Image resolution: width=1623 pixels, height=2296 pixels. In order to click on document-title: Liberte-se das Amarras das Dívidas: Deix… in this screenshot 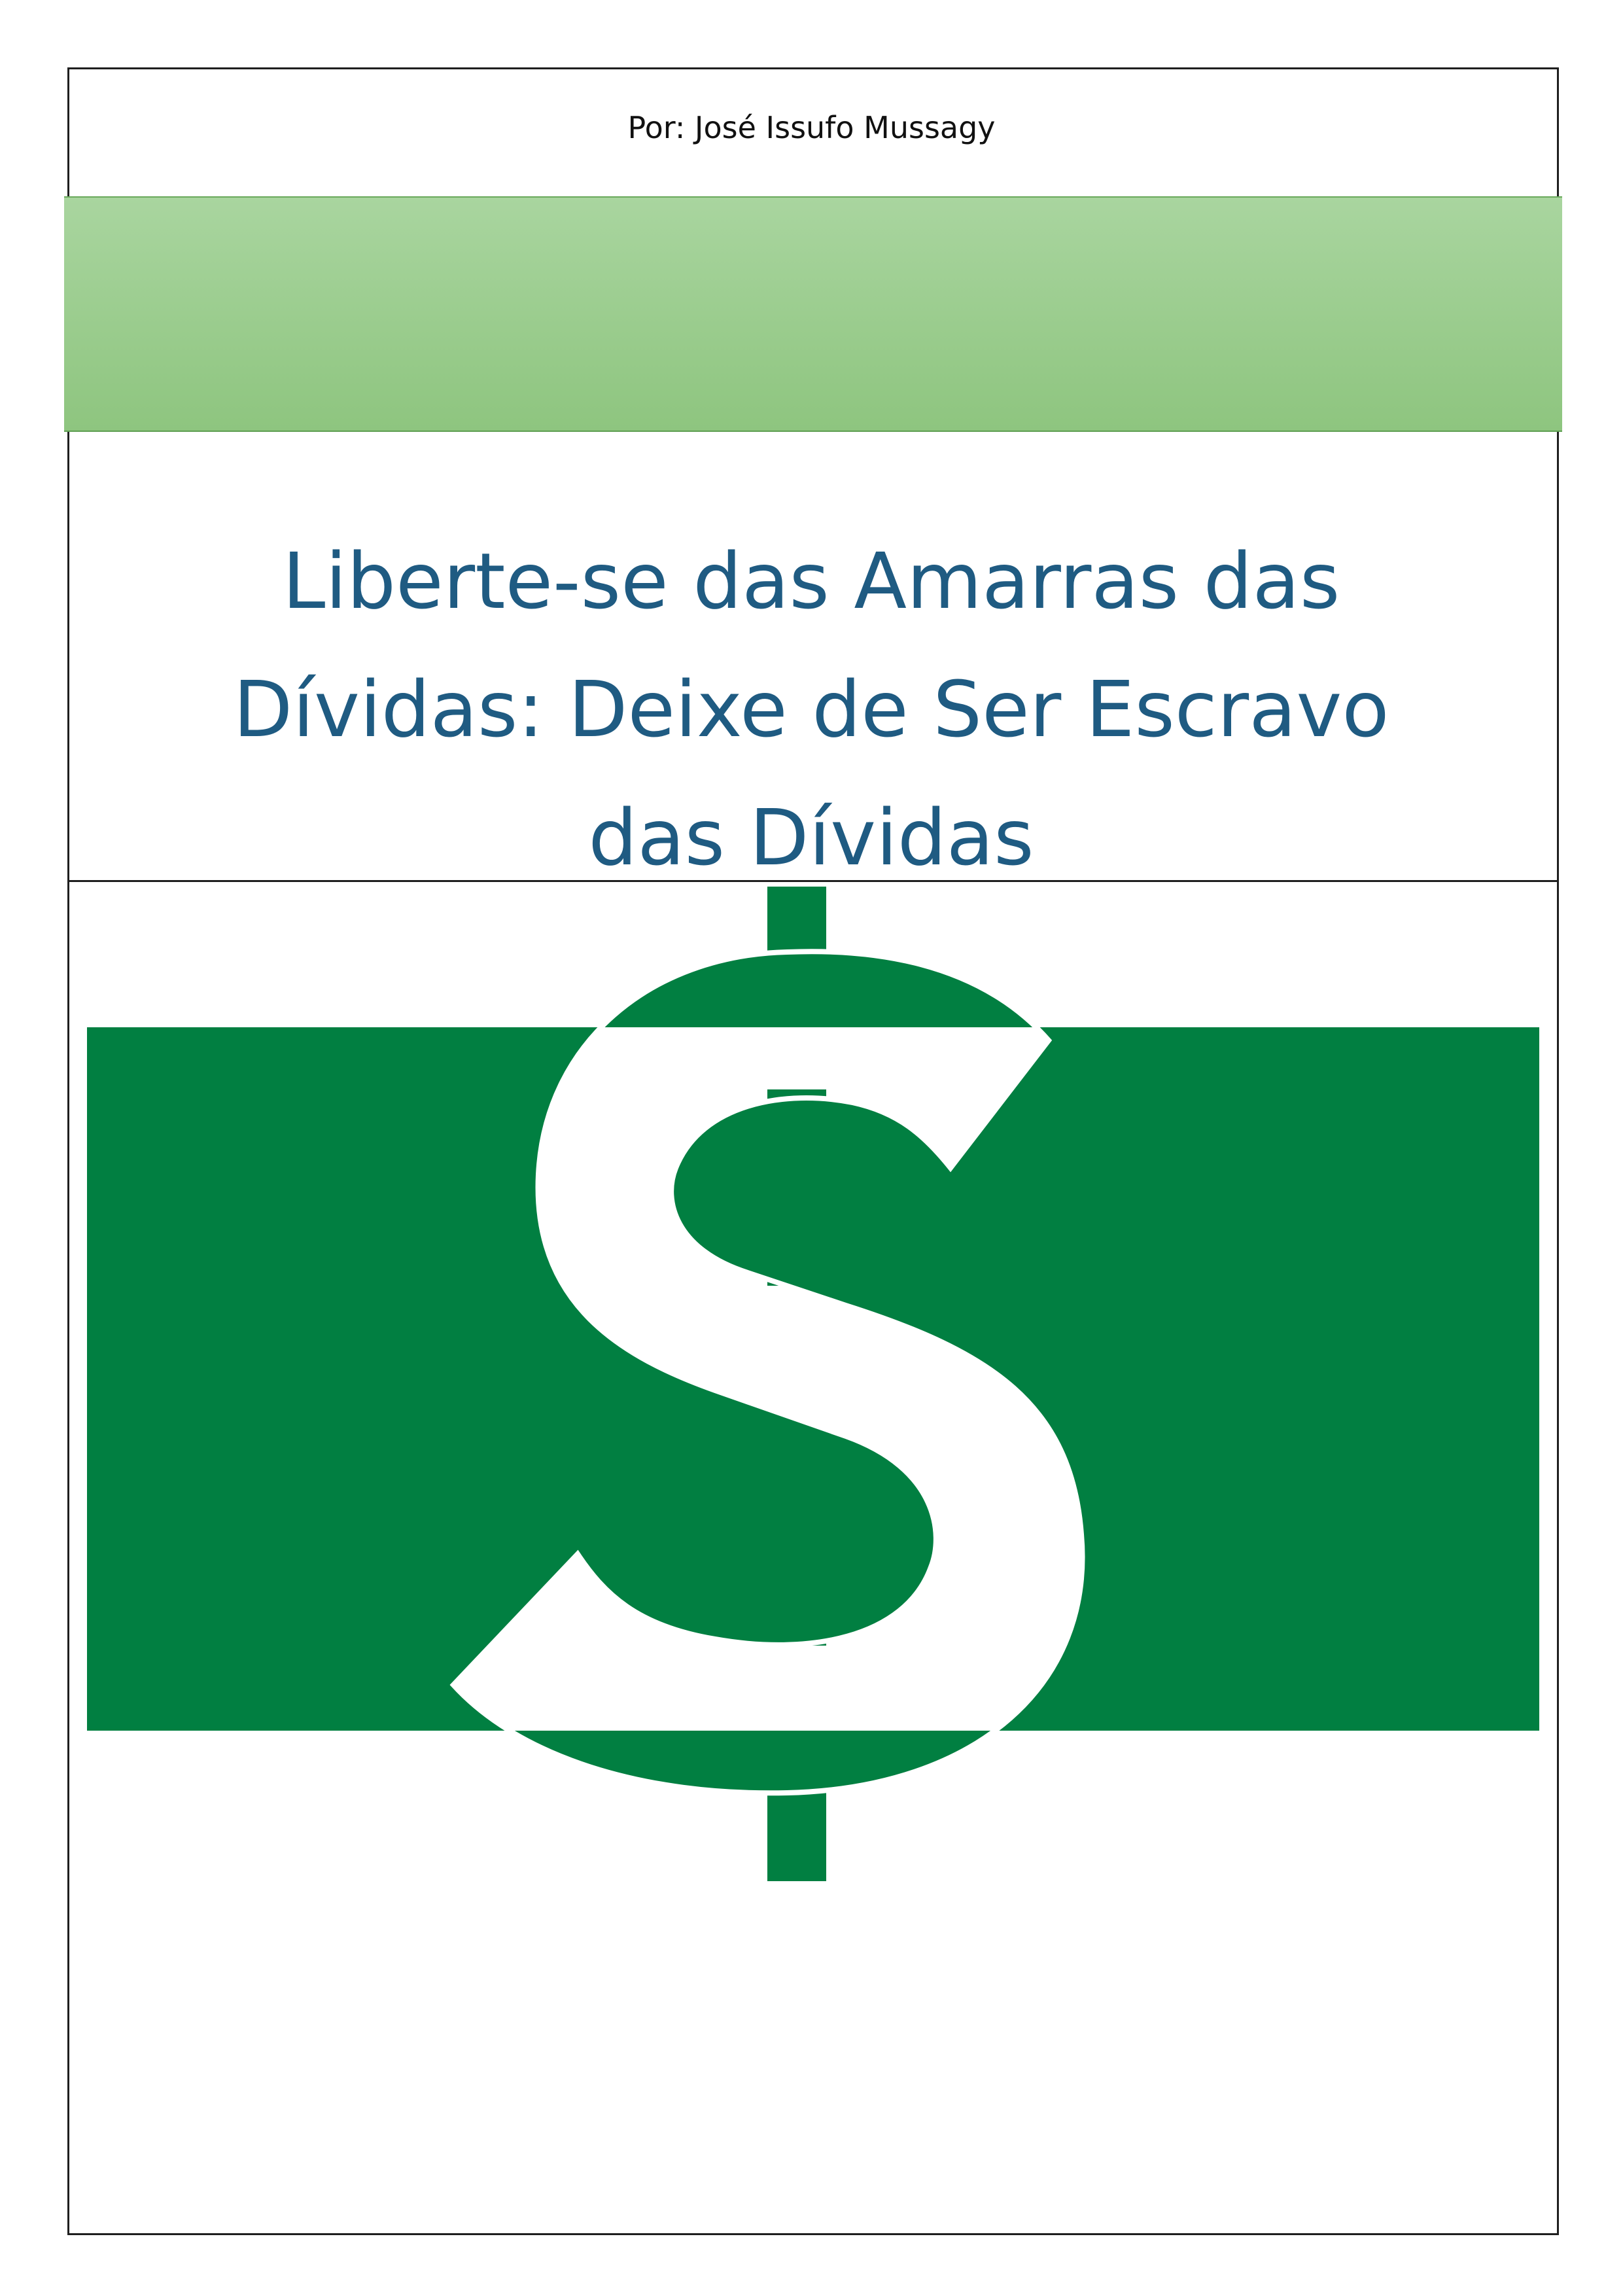, I will do `click(811, 709)`.